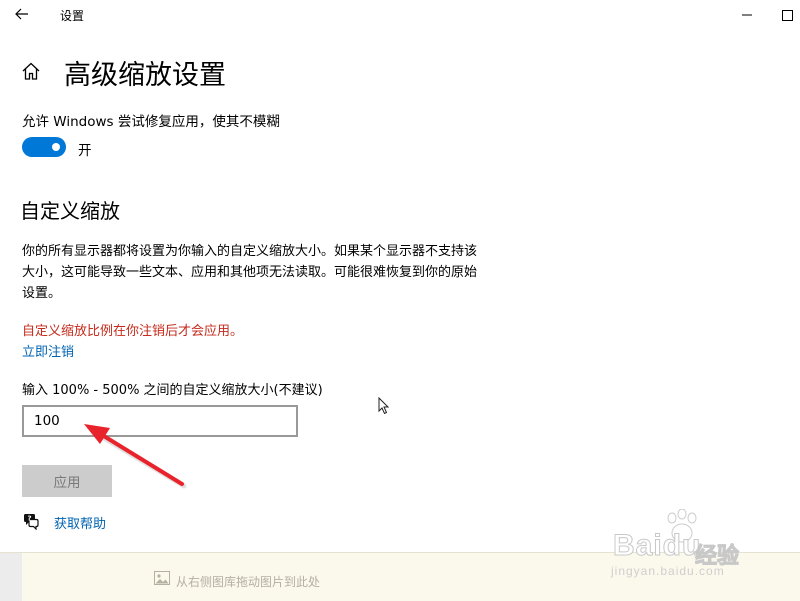 This screenshot has height=601, width=800. What do you see at coordinates (135, 456) in the screenshot?
I see `annotation-arrow` at bounding box center [135, 456].